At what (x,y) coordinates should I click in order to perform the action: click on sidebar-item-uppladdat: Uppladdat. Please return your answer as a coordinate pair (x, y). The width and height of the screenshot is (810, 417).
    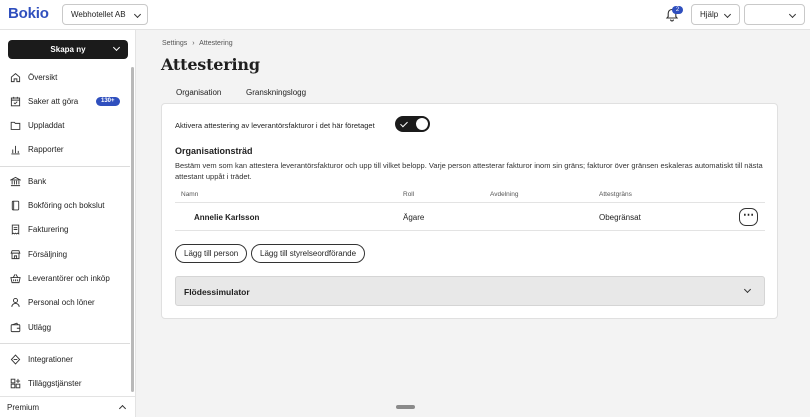
    Looking at the image, I should click on (65, 126).